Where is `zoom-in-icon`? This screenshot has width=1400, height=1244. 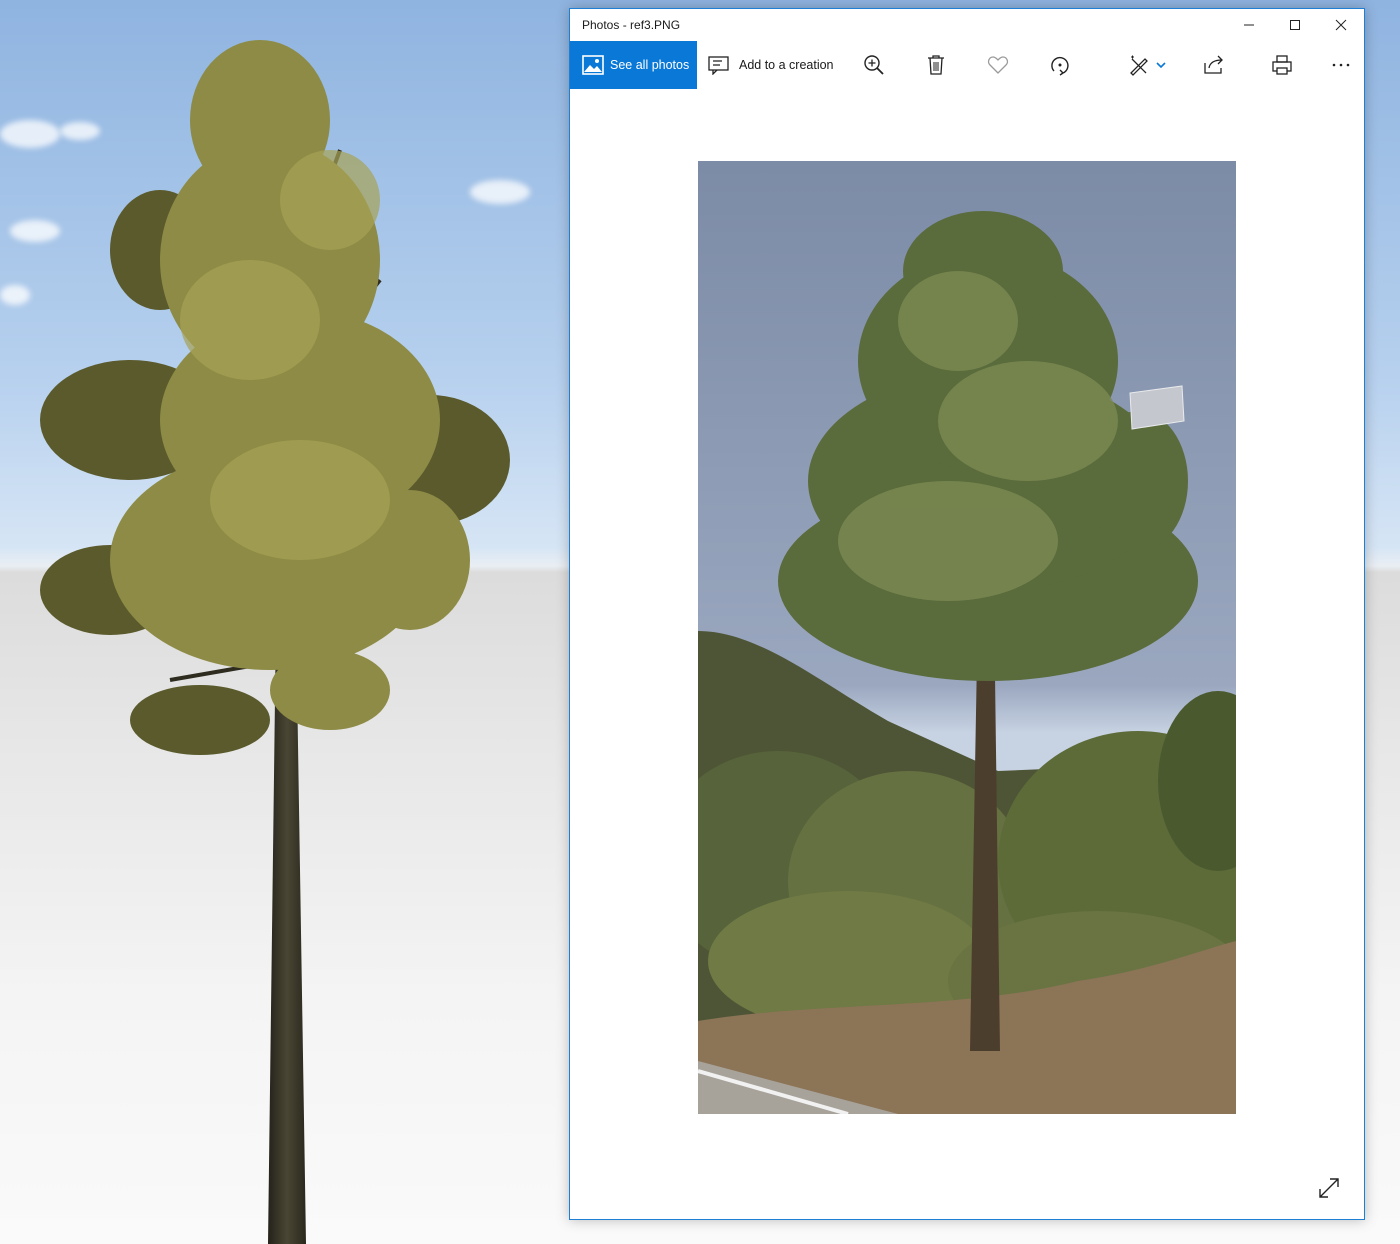
zoom-in-icon is located at coordinates (874, 65).